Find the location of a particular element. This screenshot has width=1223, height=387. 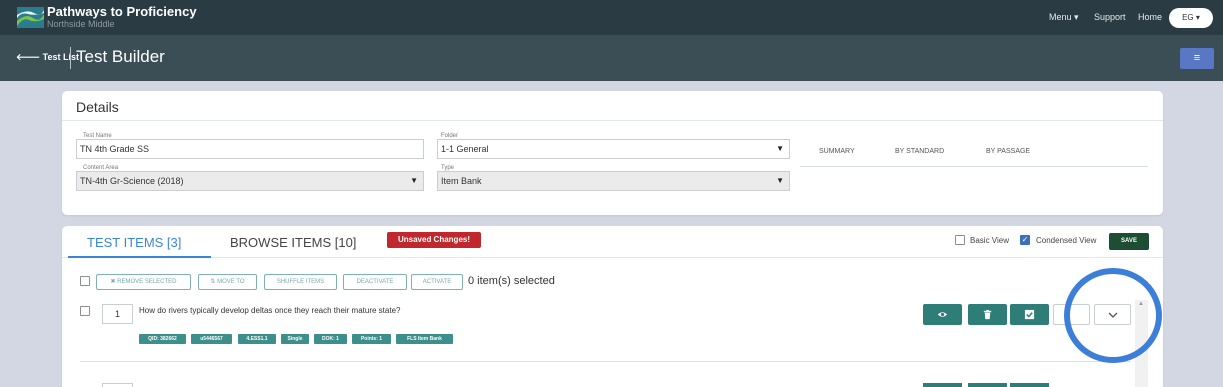

summary-tabs-divider is located at coordinates (974, 166).